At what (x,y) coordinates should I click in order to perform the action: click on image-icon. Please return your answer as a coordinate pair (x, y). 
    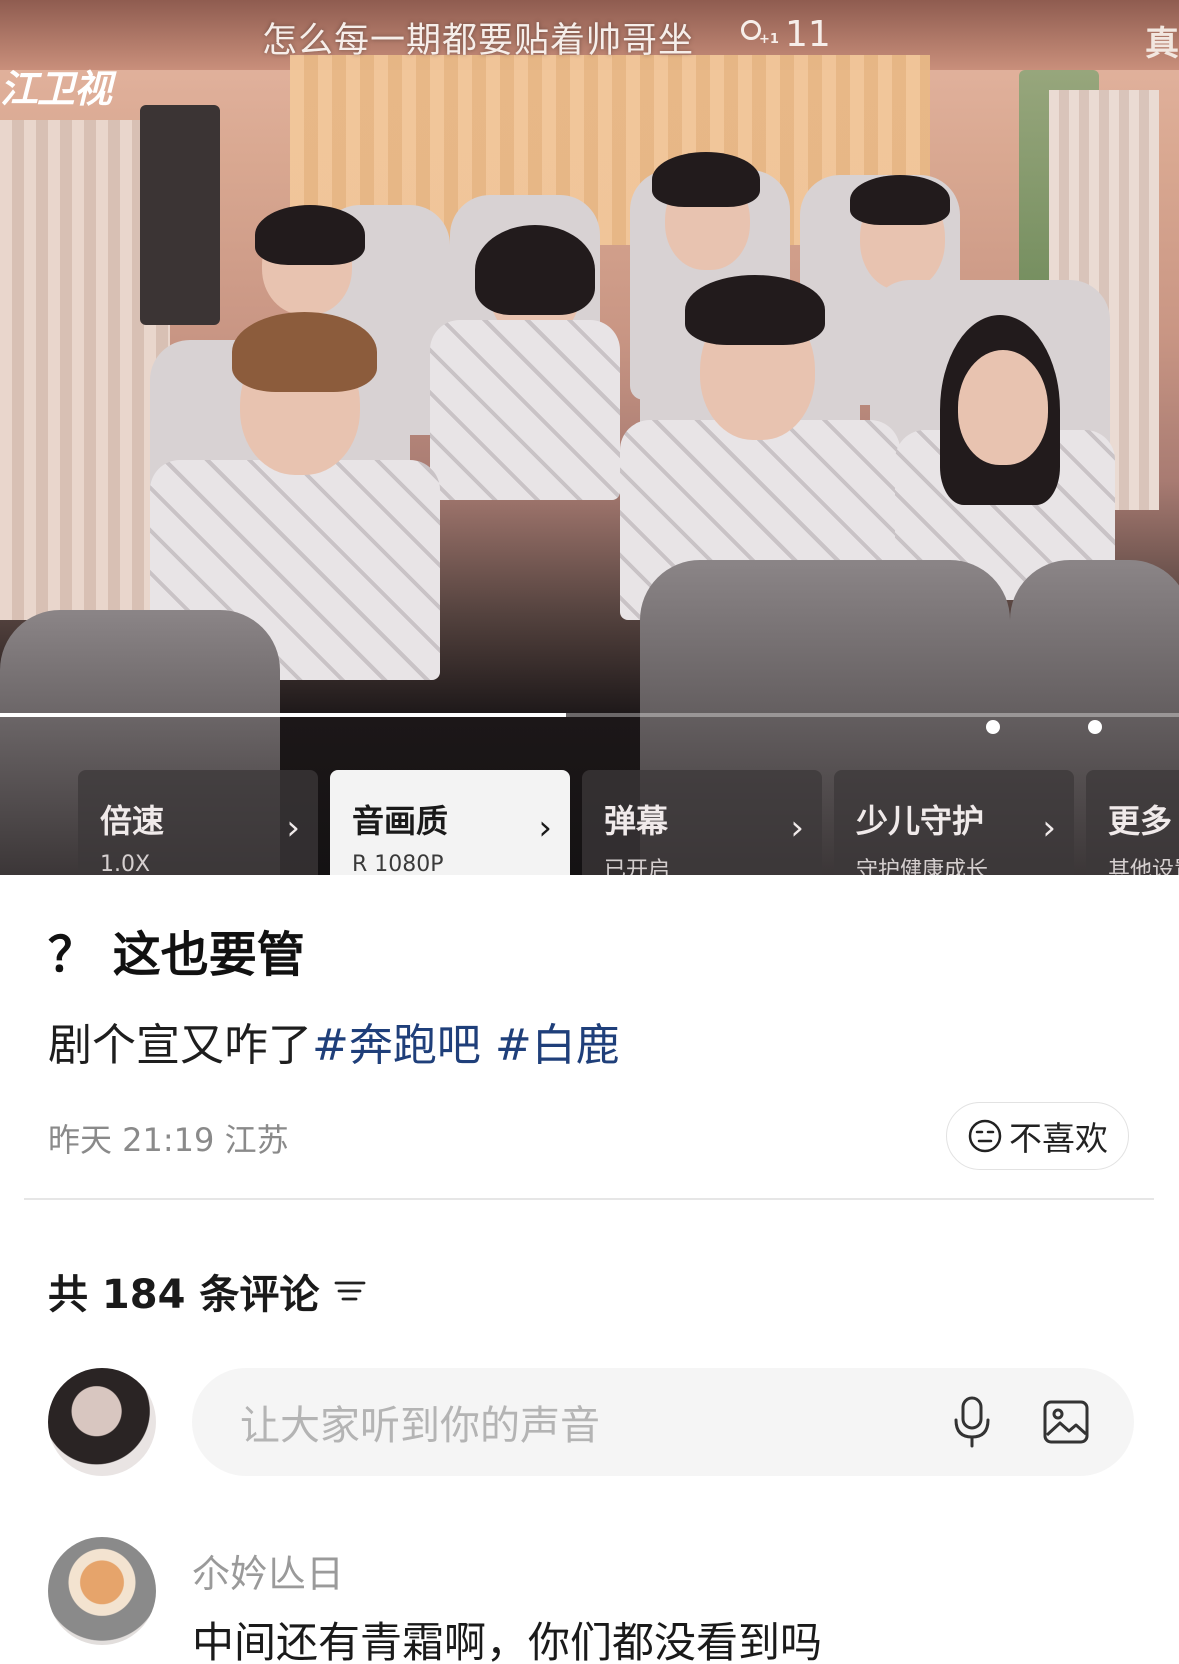
    Looking at the image, I should click on (1066, 1422).